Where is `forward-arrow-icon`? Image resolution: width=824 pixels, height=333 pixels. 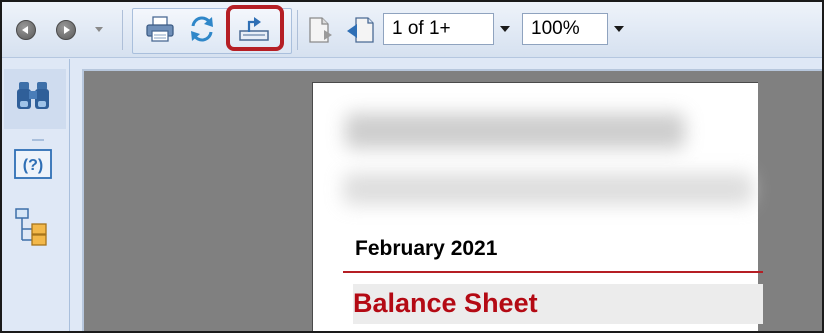 forward-arrow-icon is located at coordinates (66, 30).